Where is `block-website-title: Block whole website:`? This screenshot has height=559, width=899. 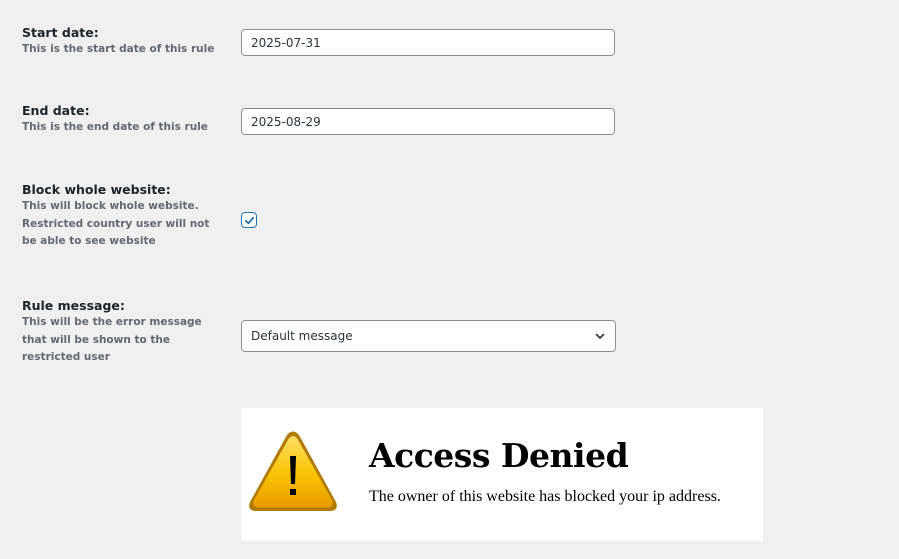
block-website-title: Block whole website: is located at coordinates (96, 189).